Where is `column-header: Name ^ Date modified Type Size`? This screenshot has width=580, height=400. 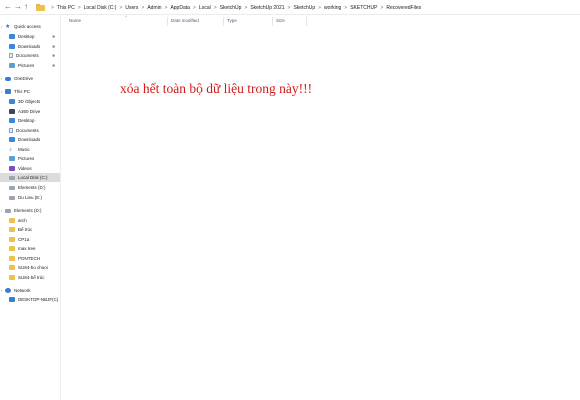 column-header: Name ^ Date modified Type Size is located at coordinates (320, 20).